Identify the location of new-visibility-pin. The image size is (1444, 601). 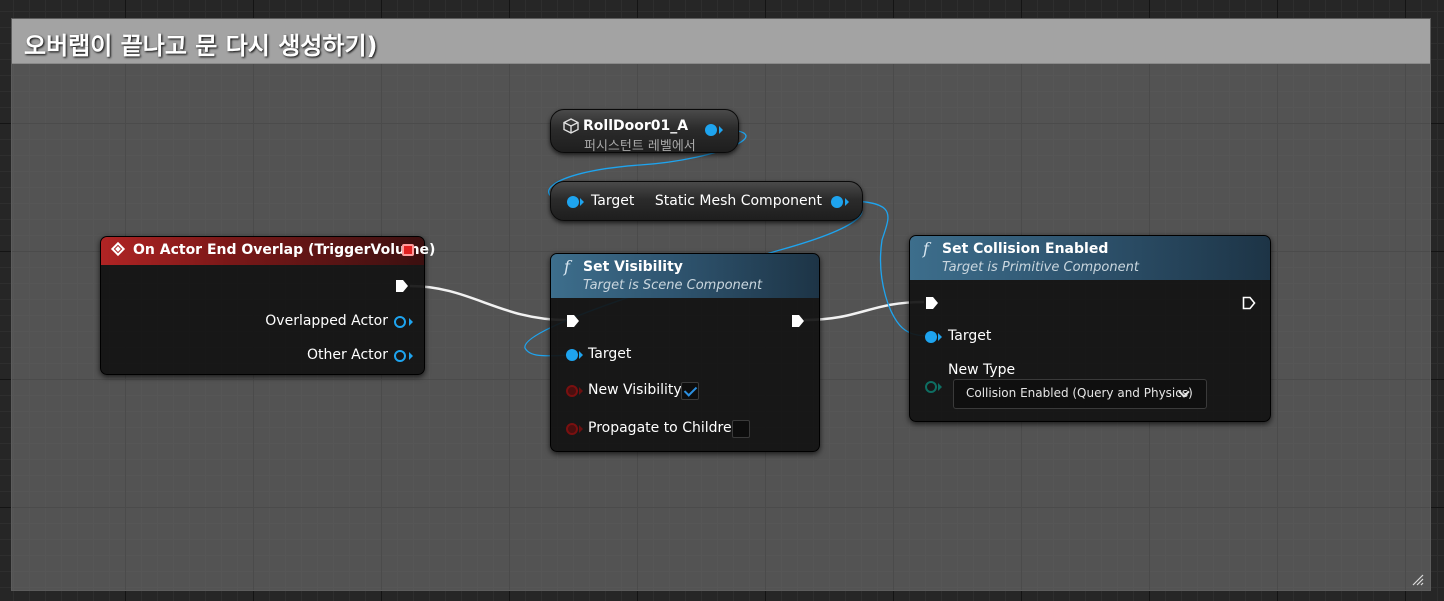
(572, 391).